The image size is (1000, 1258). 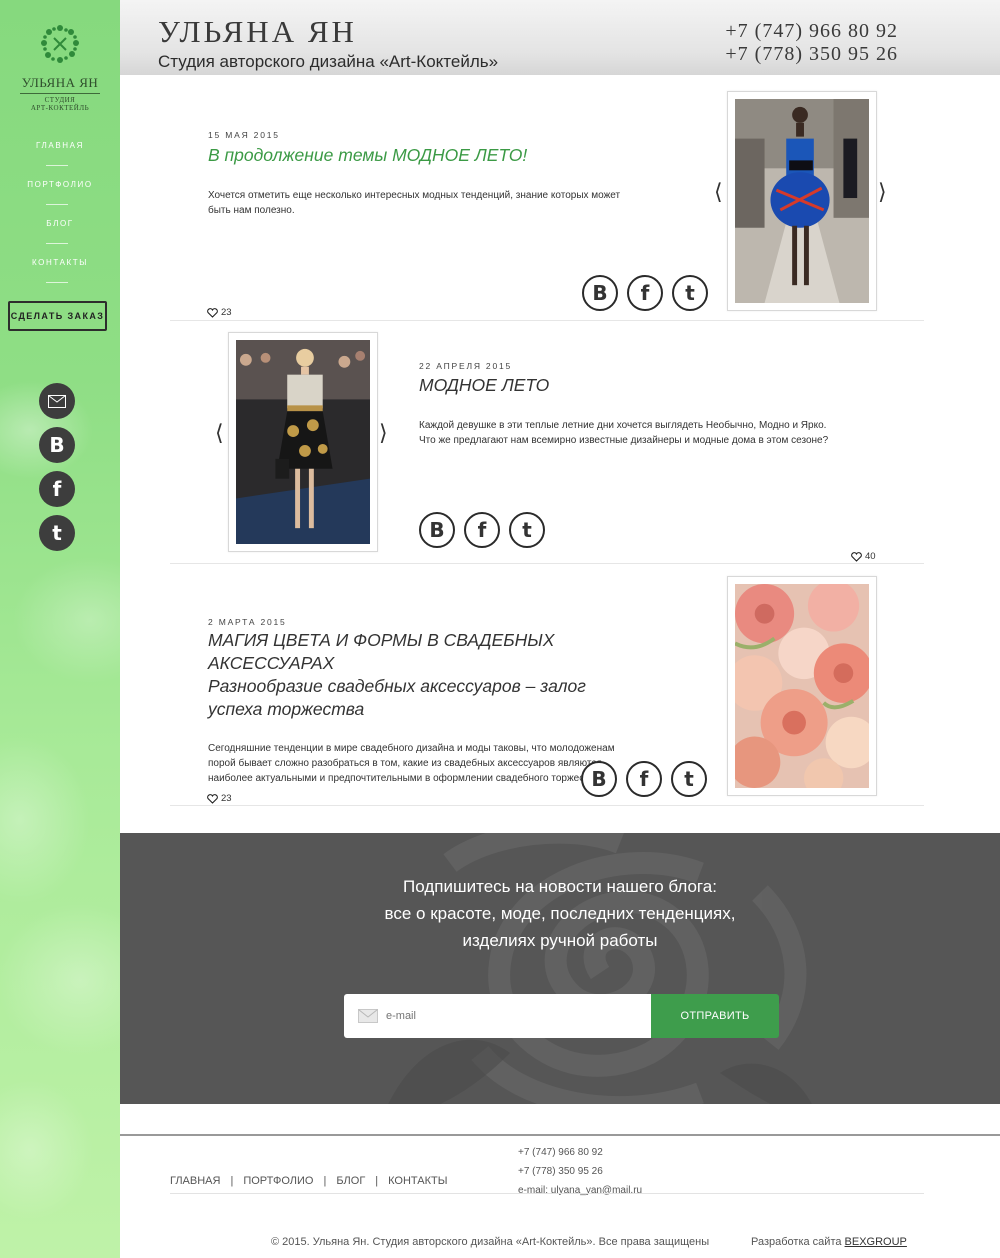 I want to click on footer-link-contacts: КОНТАКТЫ, so click(x=417, y=1181).